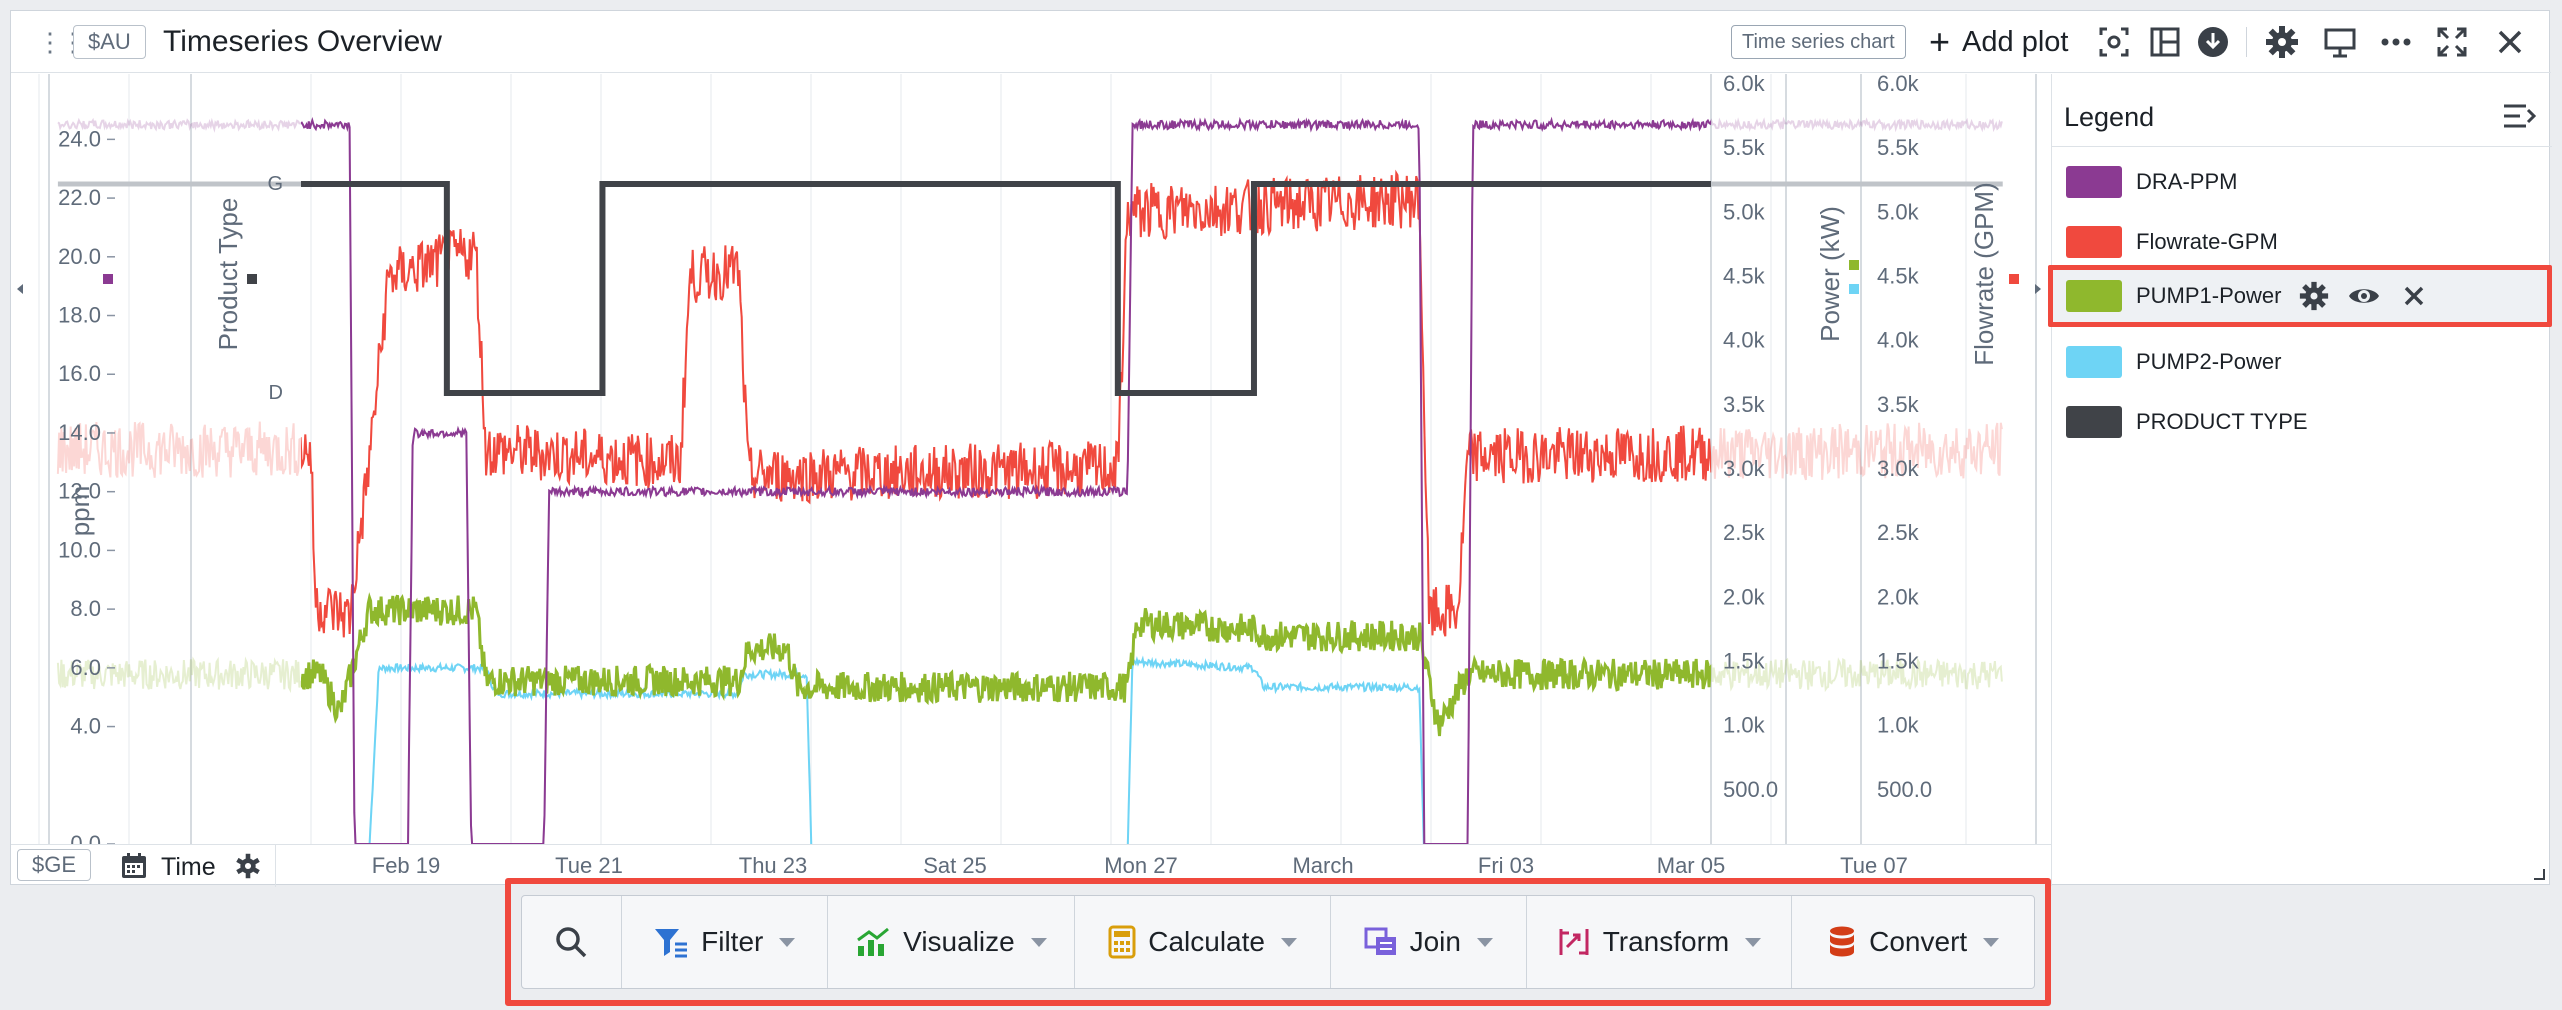 Image resolution: width=2562 pixels, height=1010 pixels. Describe the element at coordinates (1744, 468) in the screenshot. I see `power-tick-label: 3.0k` at that location.